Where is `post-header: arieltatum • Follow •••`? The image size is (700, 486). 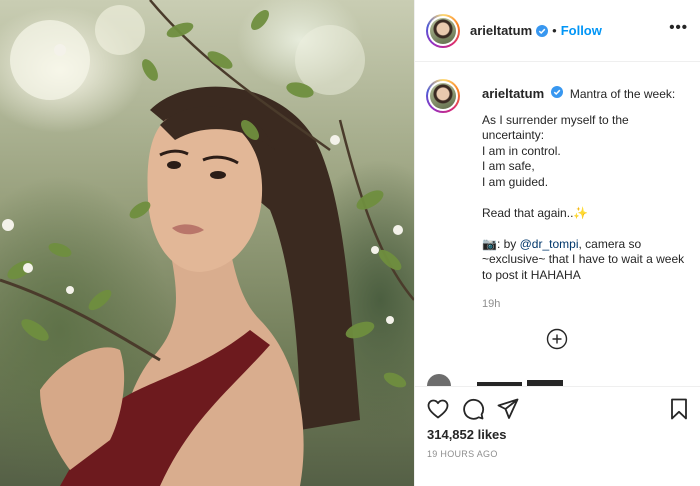
post-header: arieltatum • Follow ••• is located at coordinates (557, 31).